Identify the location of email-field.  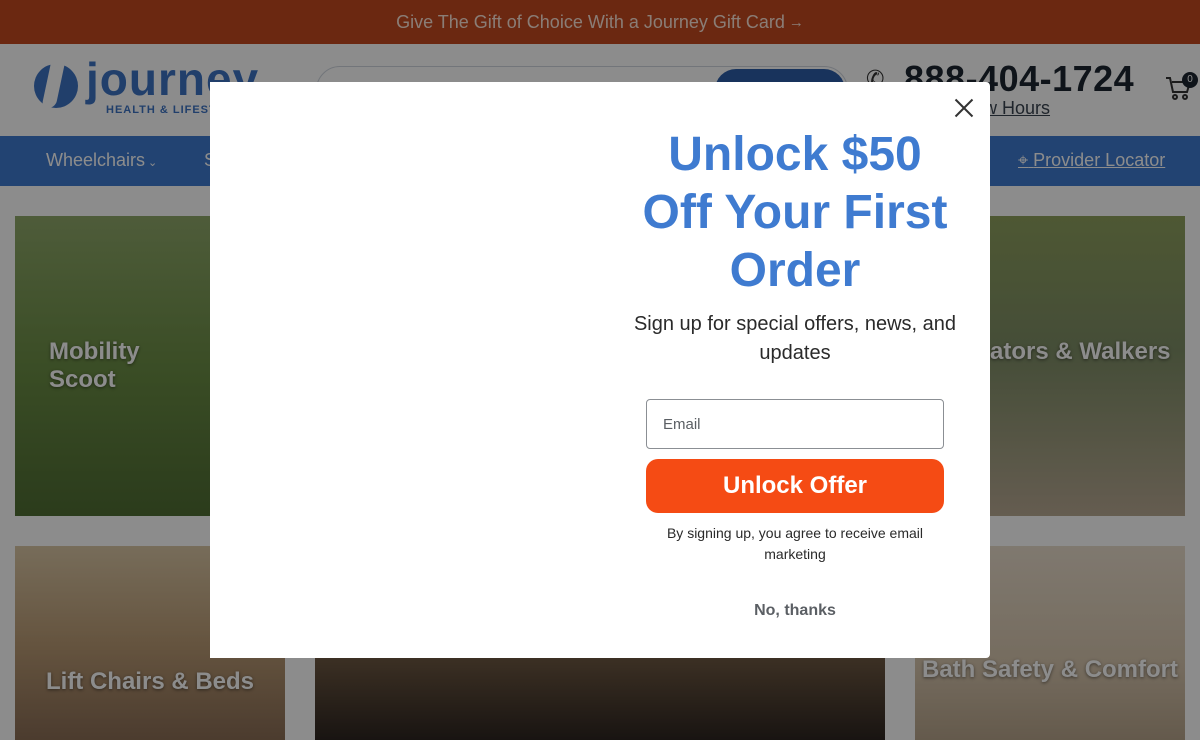
(795, 424).